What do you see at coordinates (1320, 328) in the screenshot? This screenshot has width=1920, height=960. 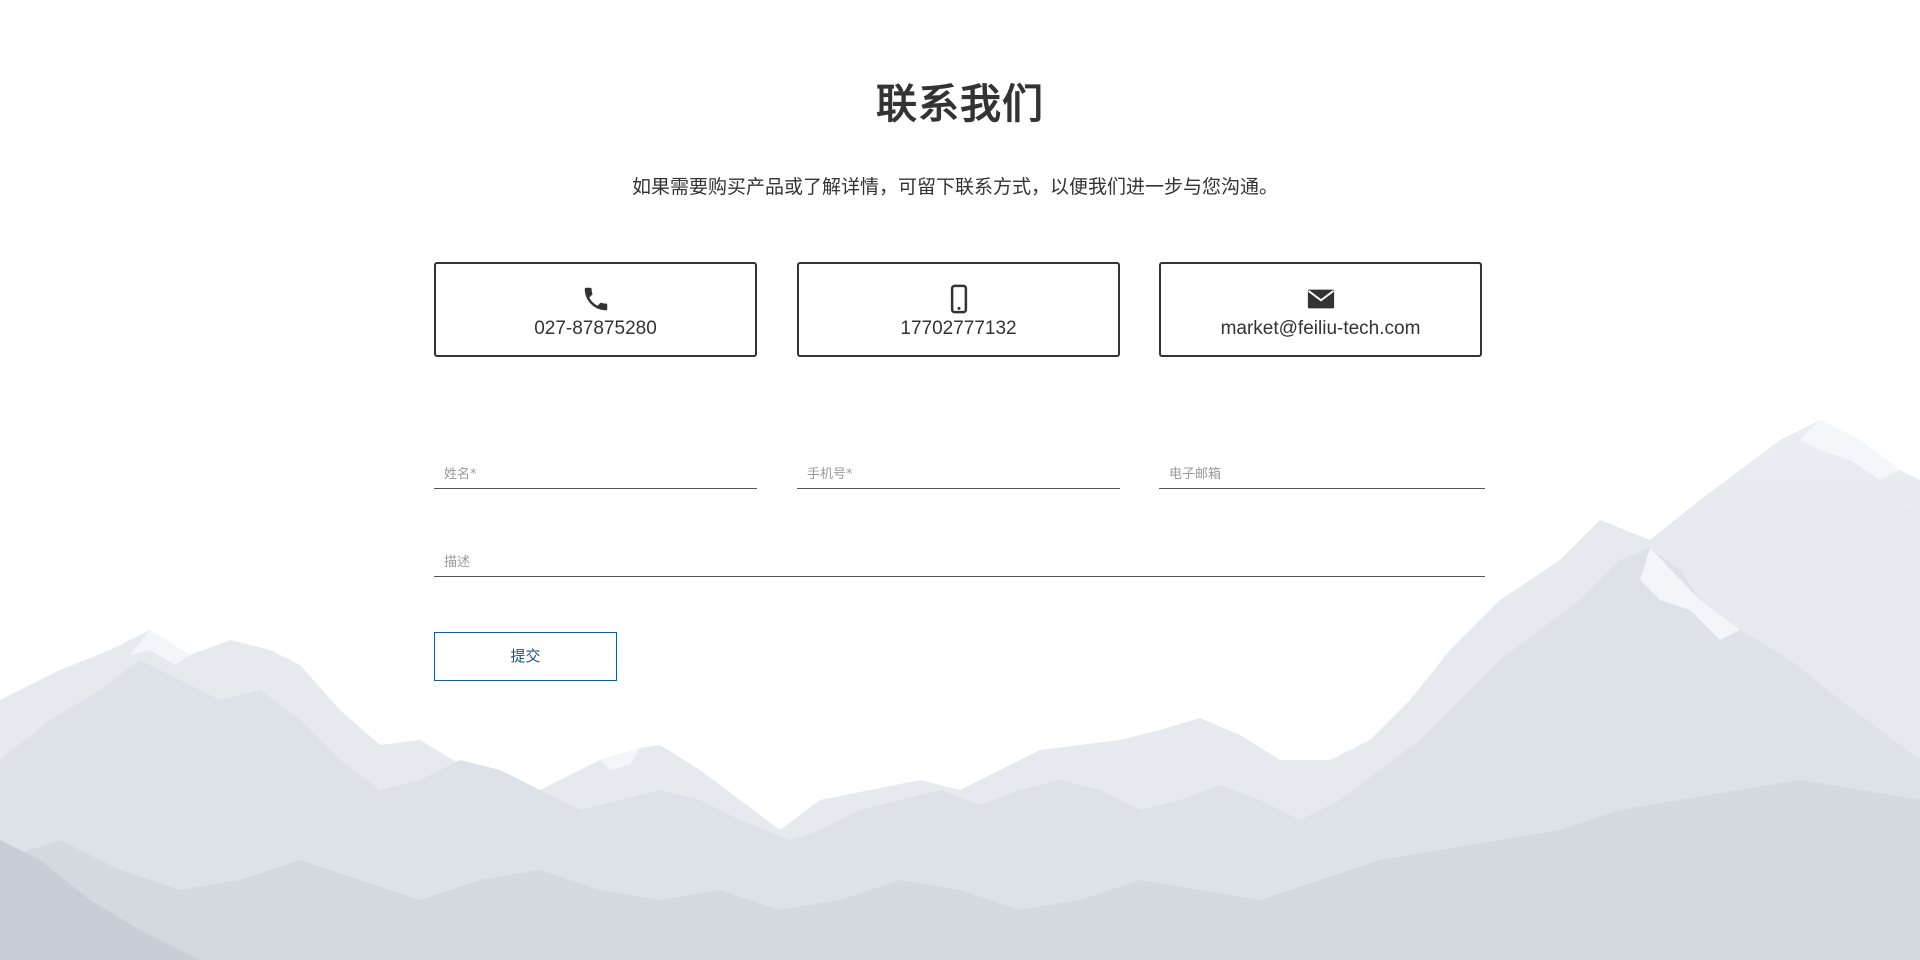 I see `contact-email-value: market@feiliu-tech.com` at bounding box center [1320, 328].